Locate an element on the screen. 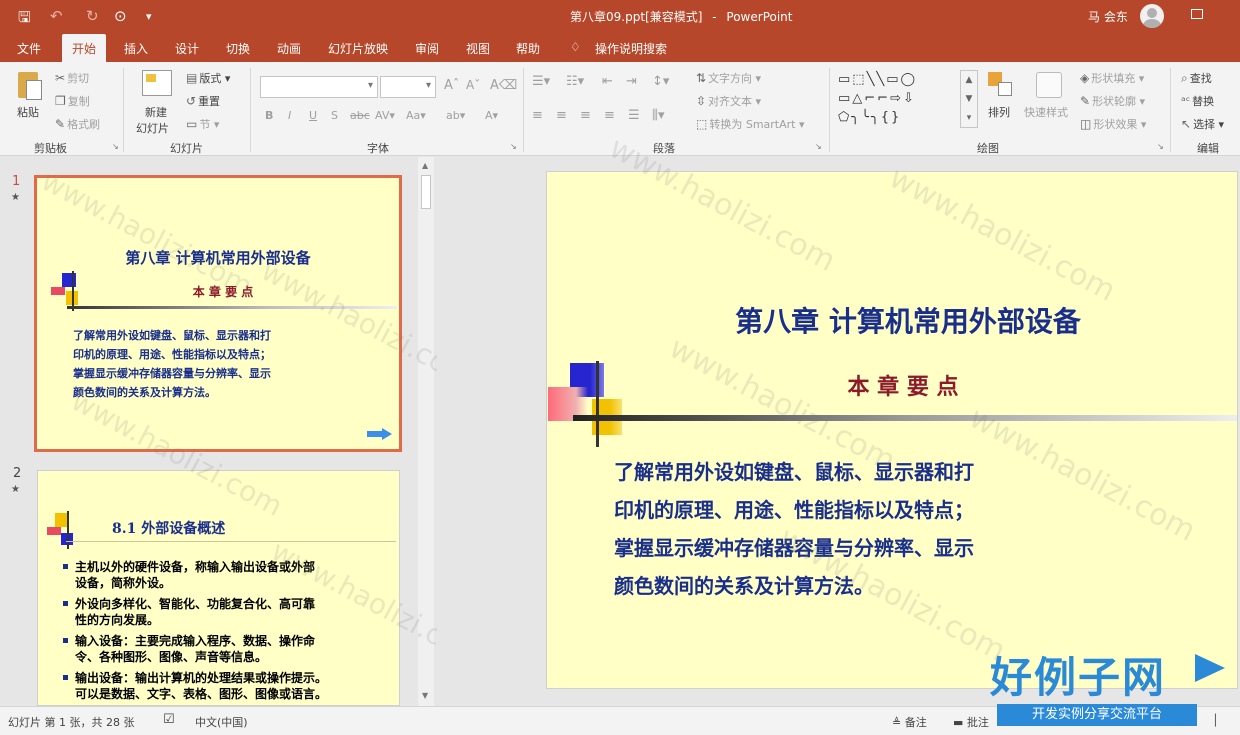  copy-button: ❐ 复制 is located at coordinates (72, 101).